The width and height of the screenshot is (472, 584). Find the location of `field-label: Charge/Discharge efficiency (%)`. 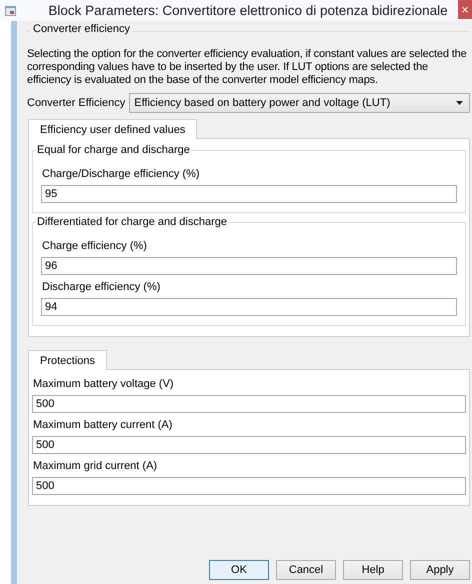

field-label: Charge/Discharge efficiency (%) is located at coordinates (121, 174).